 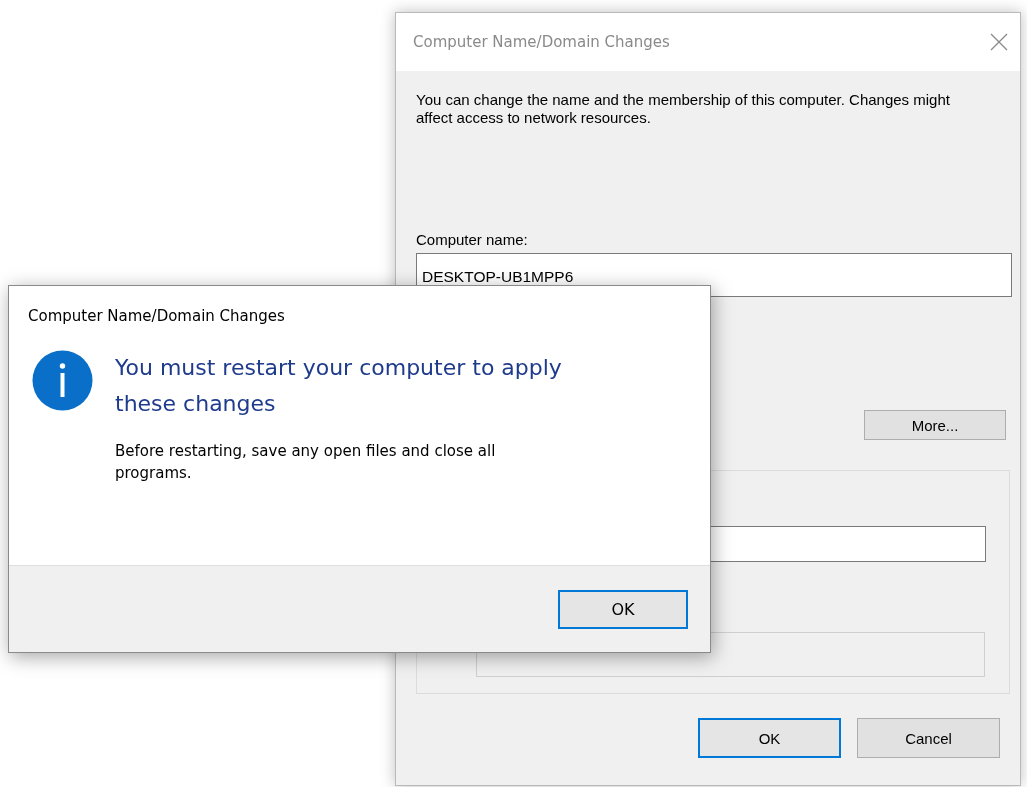 What do you see at coordinates (156, 316) in the screenshot?
I see `dialog-title: Computer Name/Domain Changes` at bounding box center [156, 316].